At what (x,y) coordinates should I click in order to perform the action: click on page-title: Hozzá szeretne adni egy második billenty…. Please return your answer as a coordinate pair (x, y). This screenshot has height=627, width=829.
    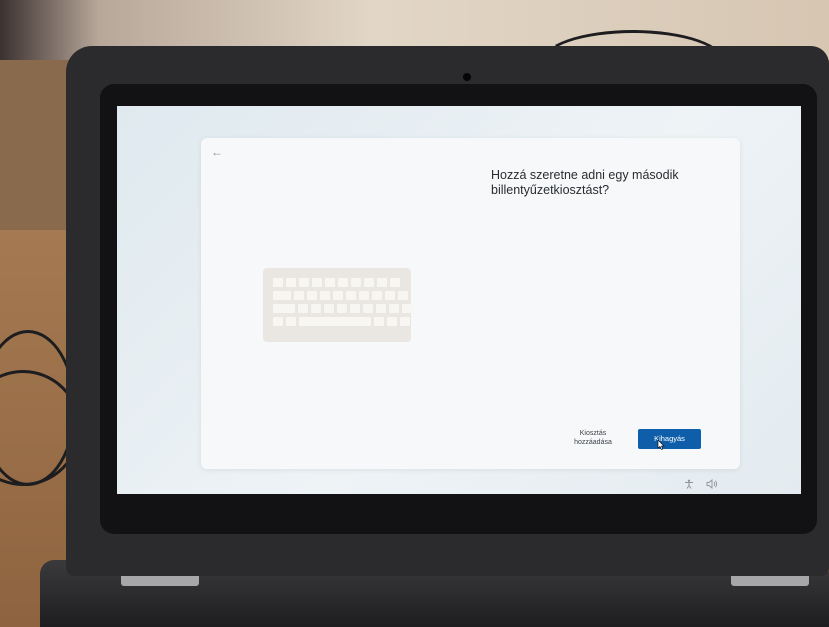
    Looking at the image, I should click on (585, 182).